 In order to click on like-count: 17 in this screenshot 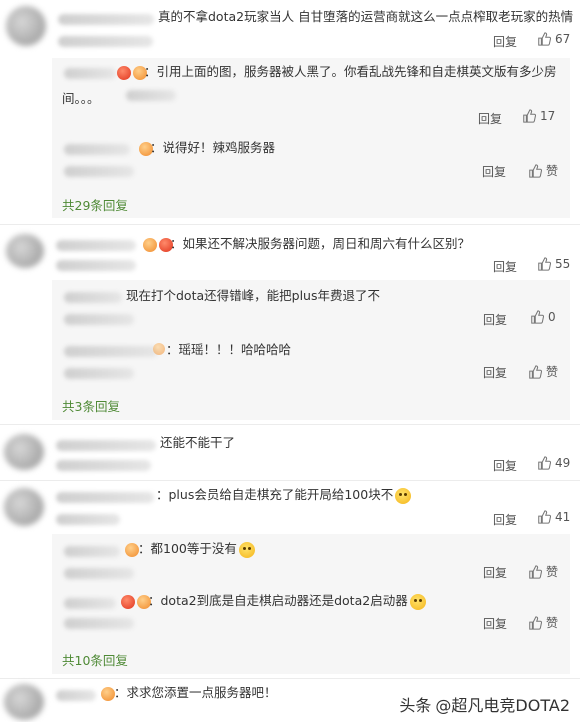, I will do `click(548, 116)`.